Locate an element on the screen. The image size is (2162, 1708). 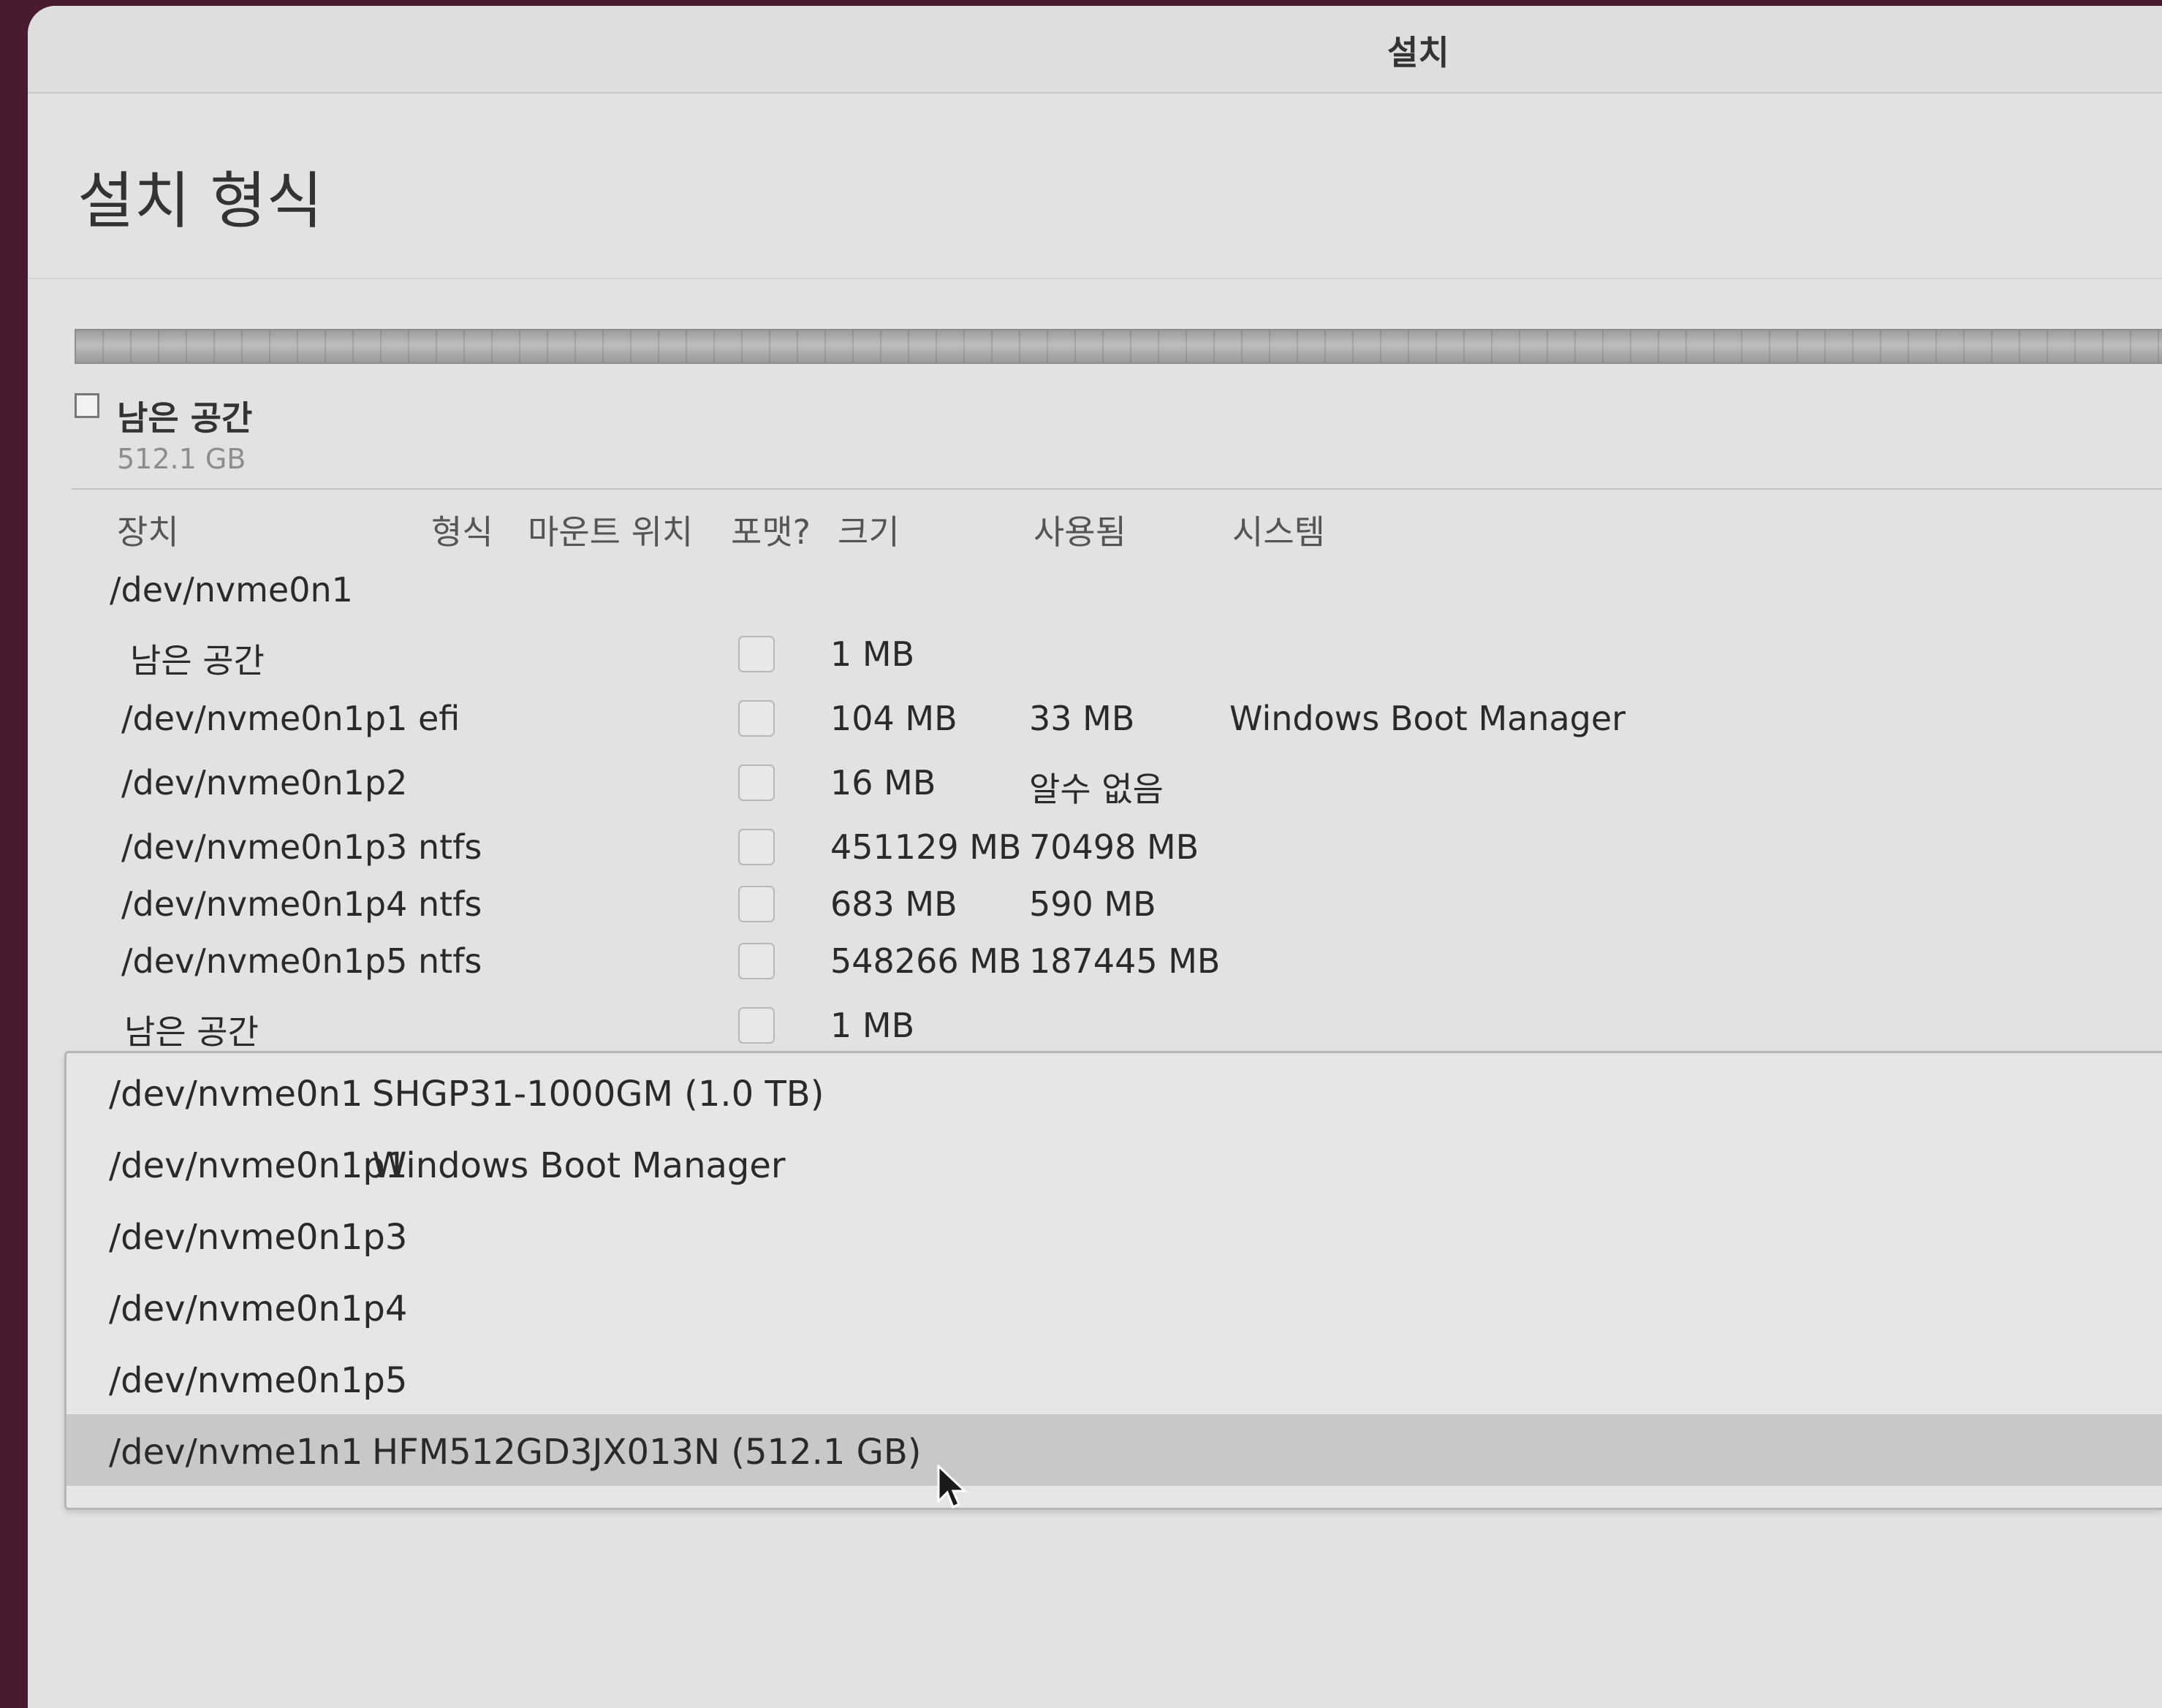
partition-size: 683 MB is located at coordinates (893, 904).